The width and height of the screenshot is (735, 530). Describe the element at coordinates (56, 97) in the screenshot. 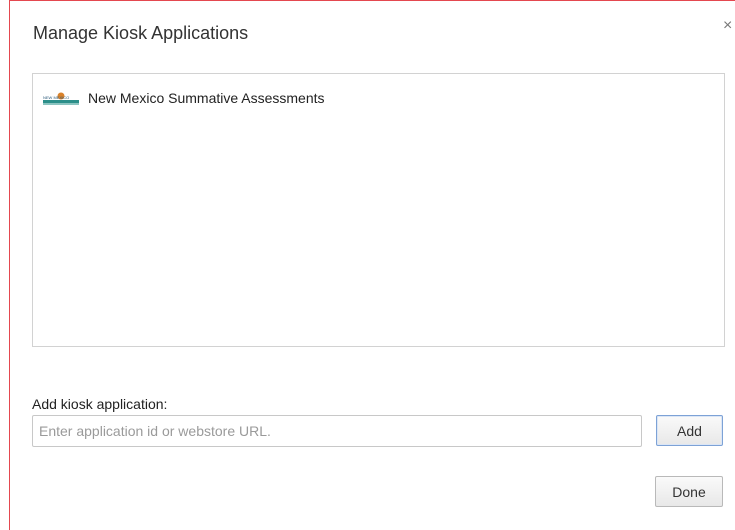

I see `logo-text: NEW MEXICO` at that location.